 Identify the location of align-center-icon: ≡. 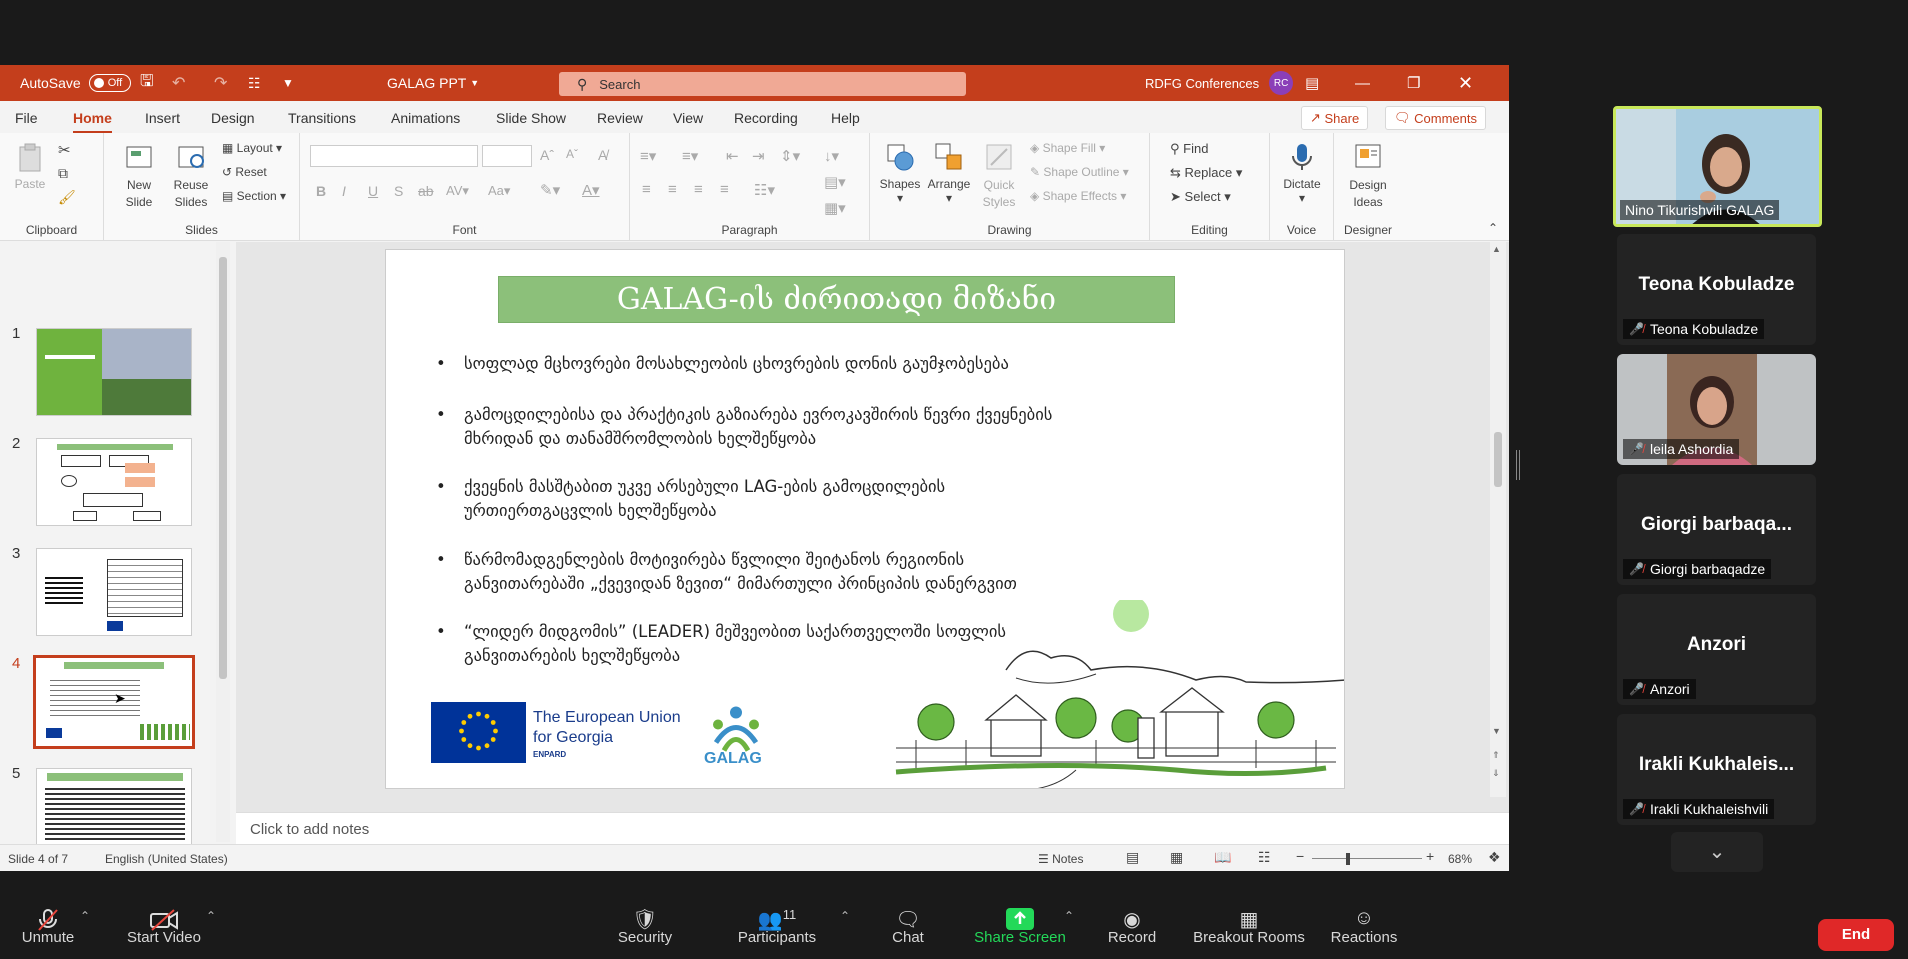
(672, 189).